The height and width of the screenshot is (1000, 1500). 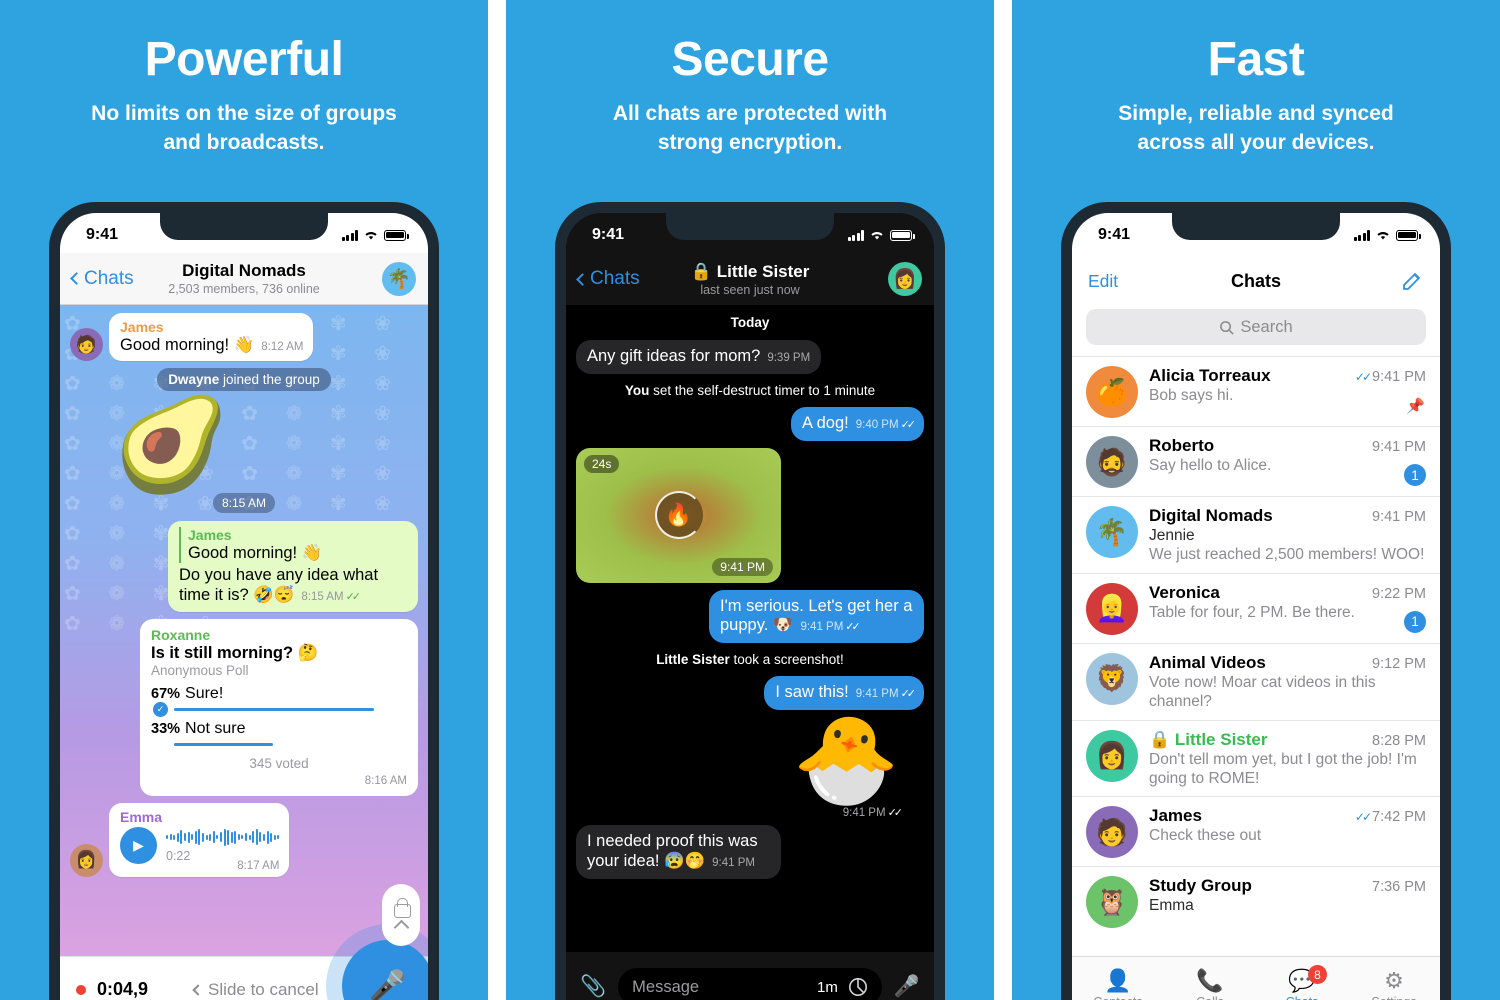 What do you see at coordinates (1287, 902) in the screenshot?
I see `list-item-main: Study Group 7:36 PM Emma` at bounding box center [1287, 902].